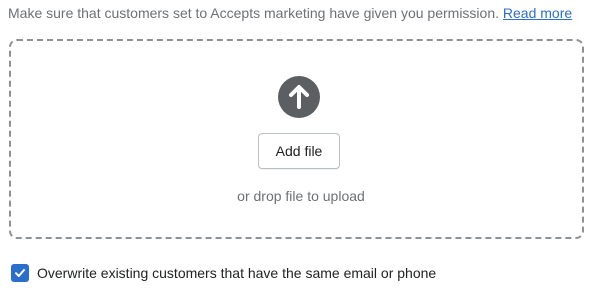  I want to click on checkmark-icon, so click(20, 273).